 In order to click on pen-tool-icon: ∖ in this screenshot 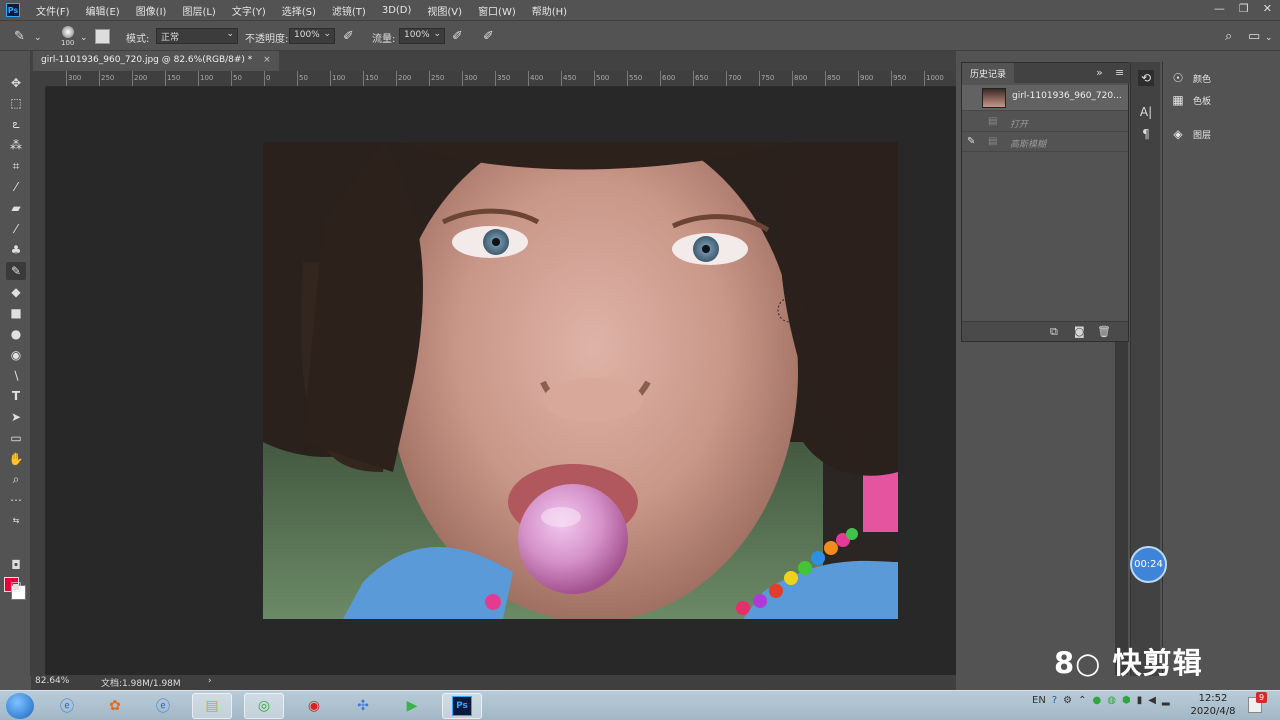, I will do `click(16, 376)`.